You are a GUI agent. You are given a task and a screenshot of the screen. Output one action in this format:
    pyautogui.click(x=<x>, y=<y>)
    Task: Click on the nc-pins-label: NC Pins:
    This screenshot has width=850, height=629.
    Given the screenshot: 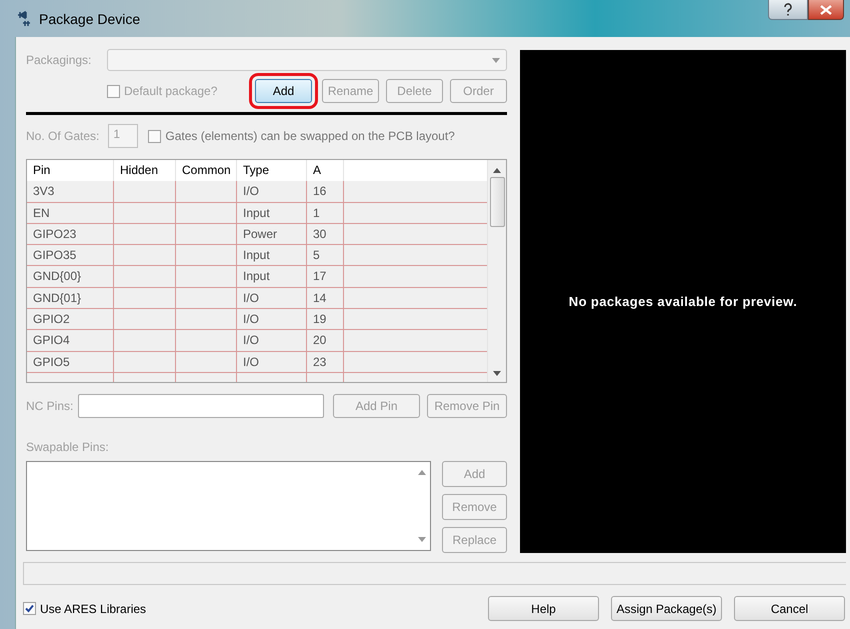 What is the action you would take?
    pyautogui.click(x=50, y=406)
    